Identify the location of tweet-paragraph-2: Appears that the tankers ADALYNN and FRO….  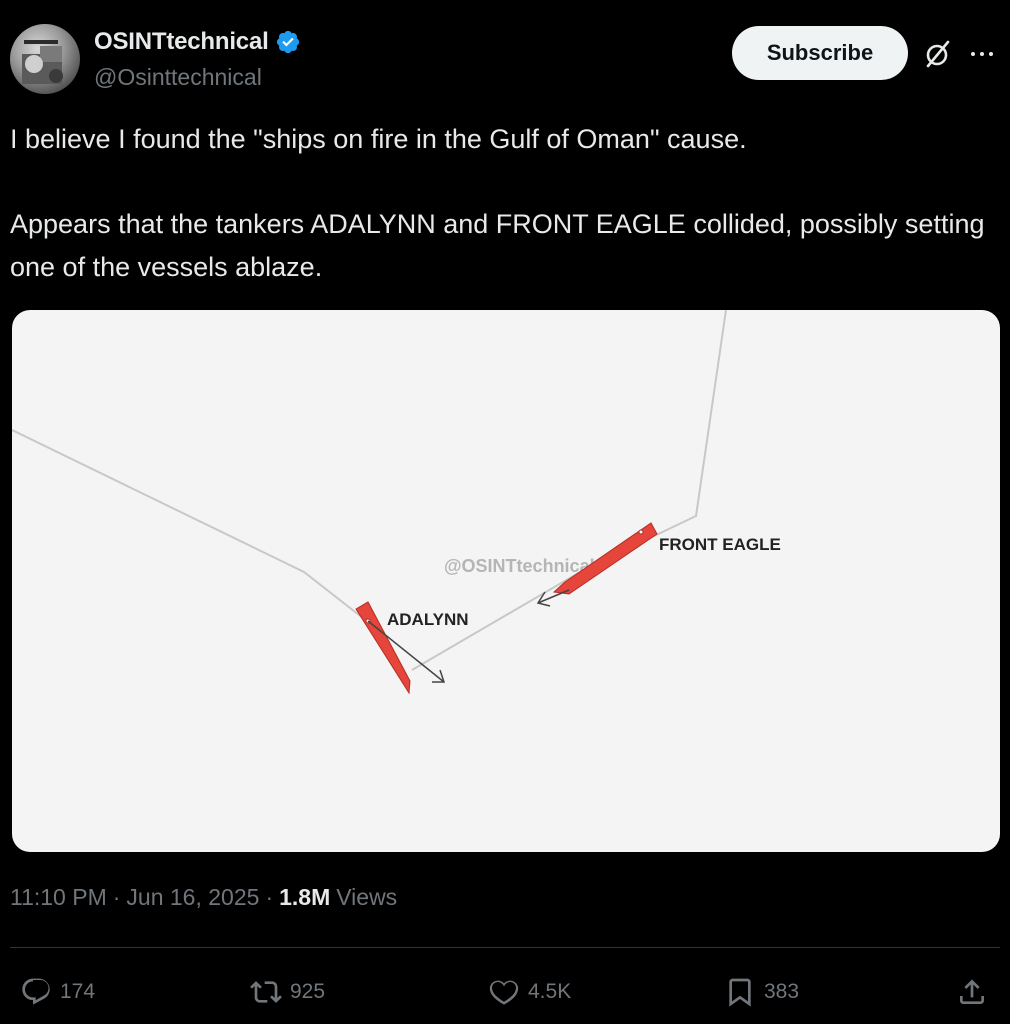
(497, 245).